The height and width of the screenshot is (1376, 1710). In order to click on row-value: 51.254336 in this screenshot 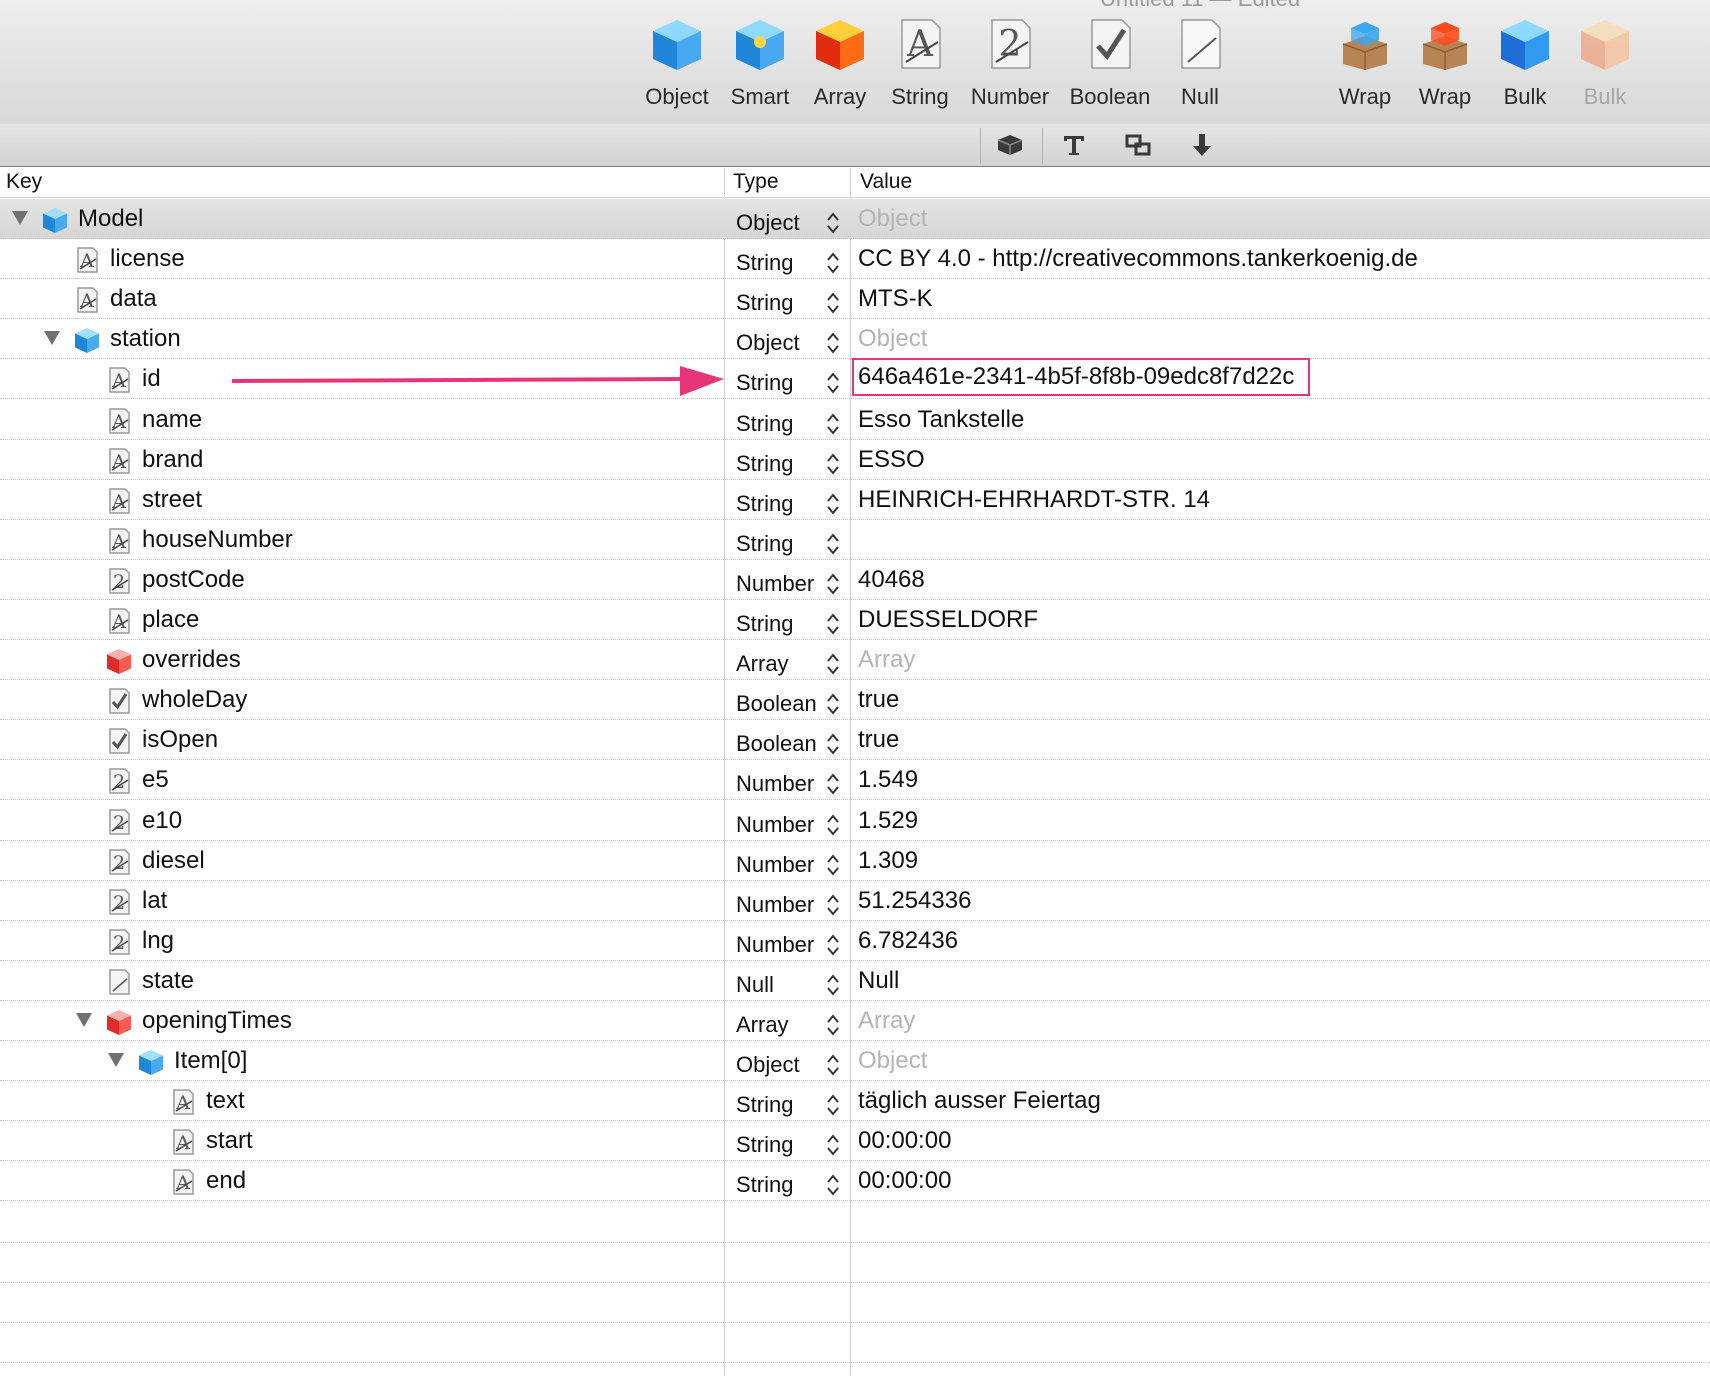, I will do `click(914, 901)`.